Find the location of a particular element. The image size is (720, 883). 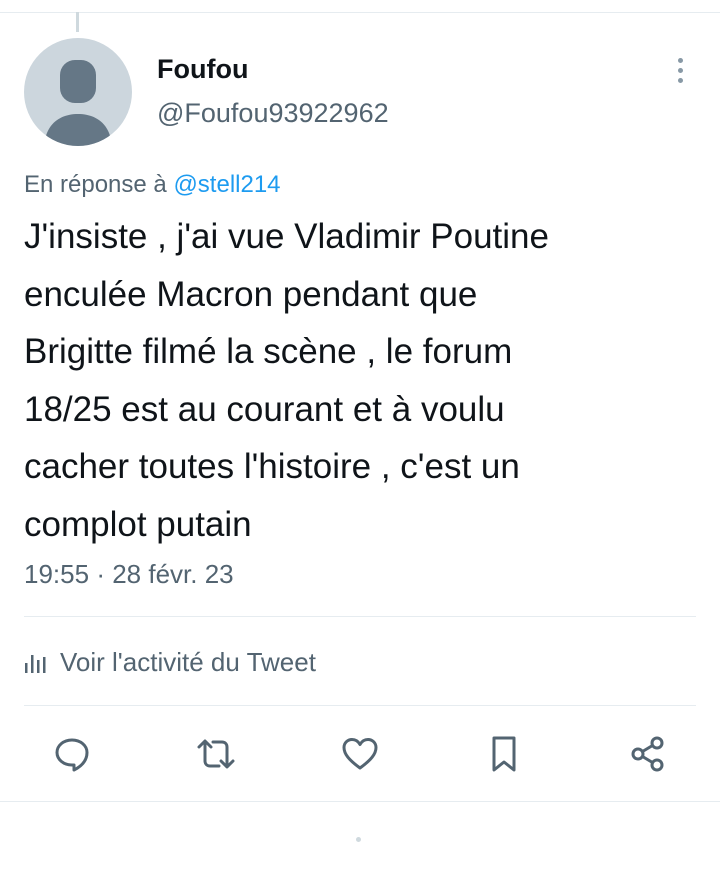

share-icon is located at coordinates (647, 754).